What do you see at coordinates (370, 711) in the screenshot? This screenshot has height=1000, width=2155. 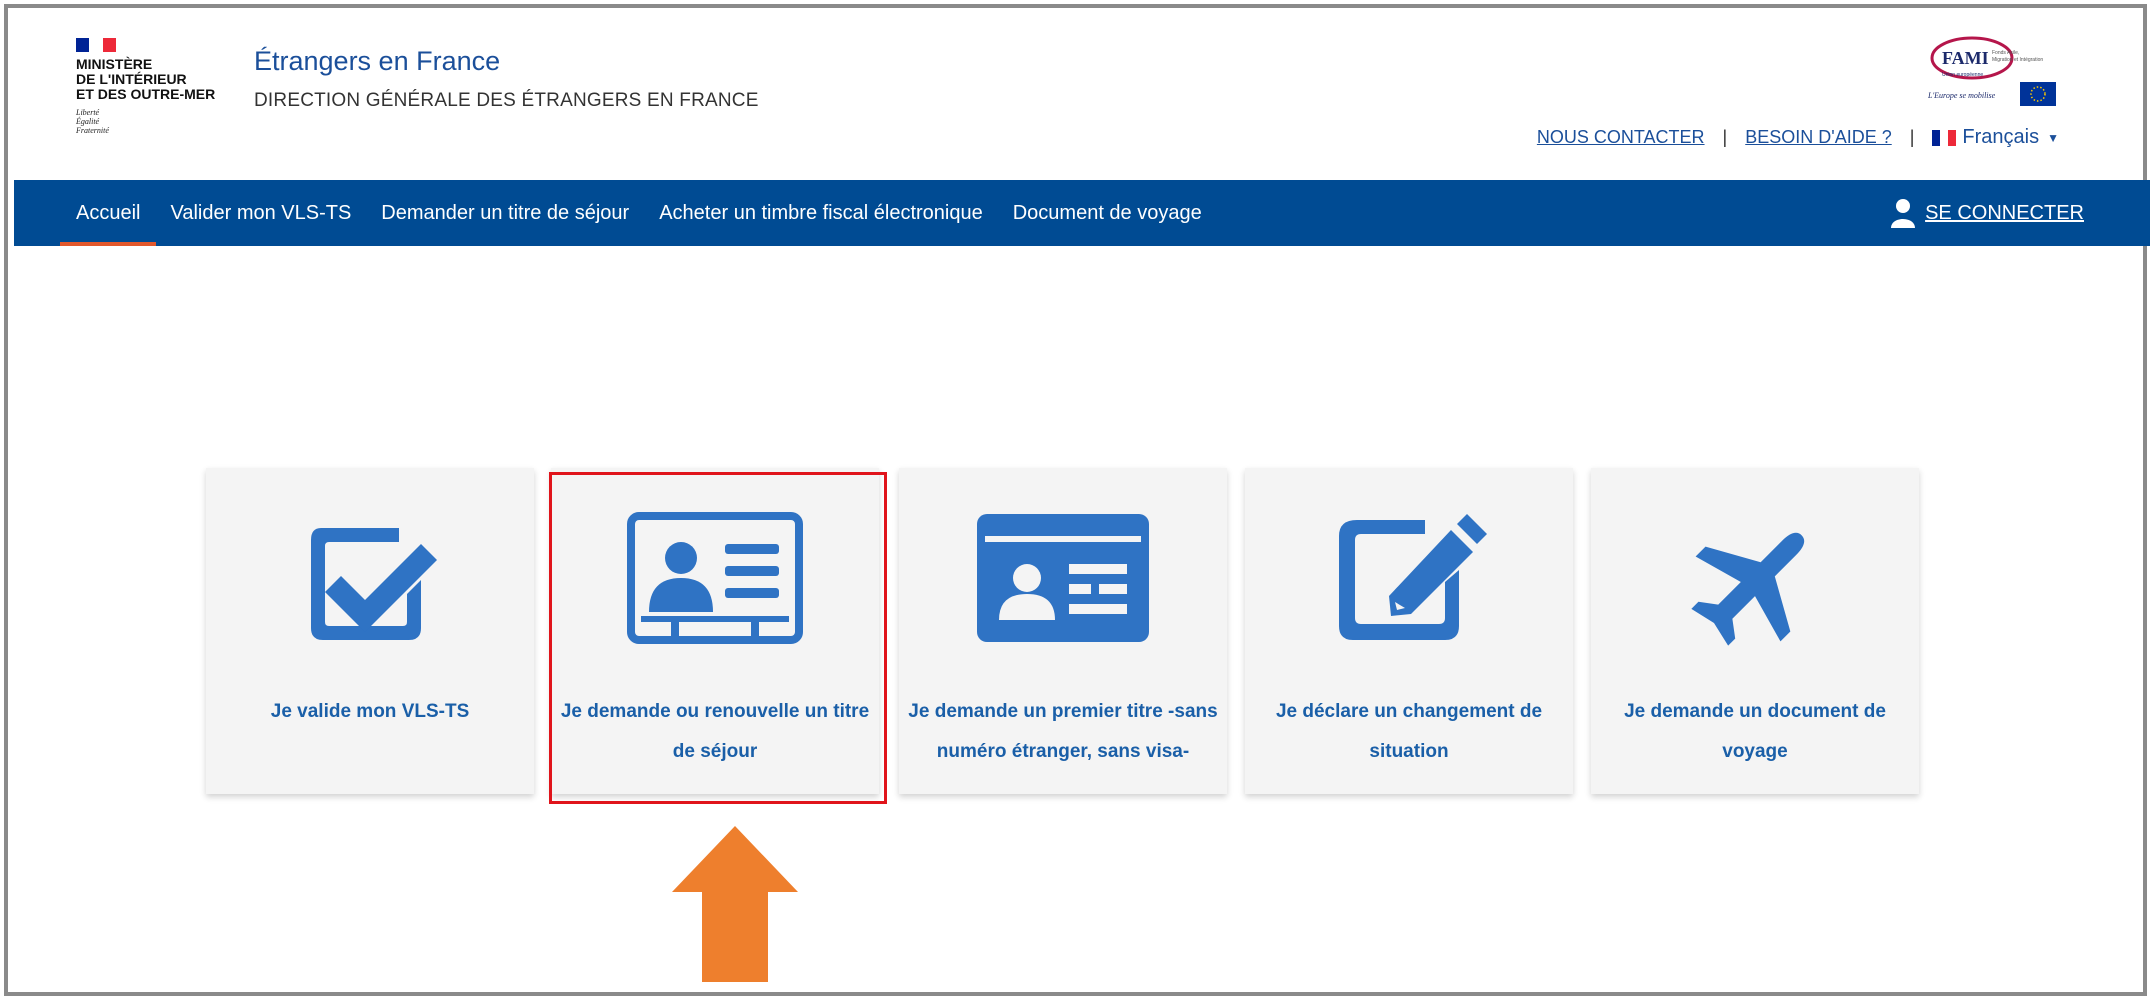 I see `card-label: Je valide mon VLS-TS` at bounding box center [370, 711].